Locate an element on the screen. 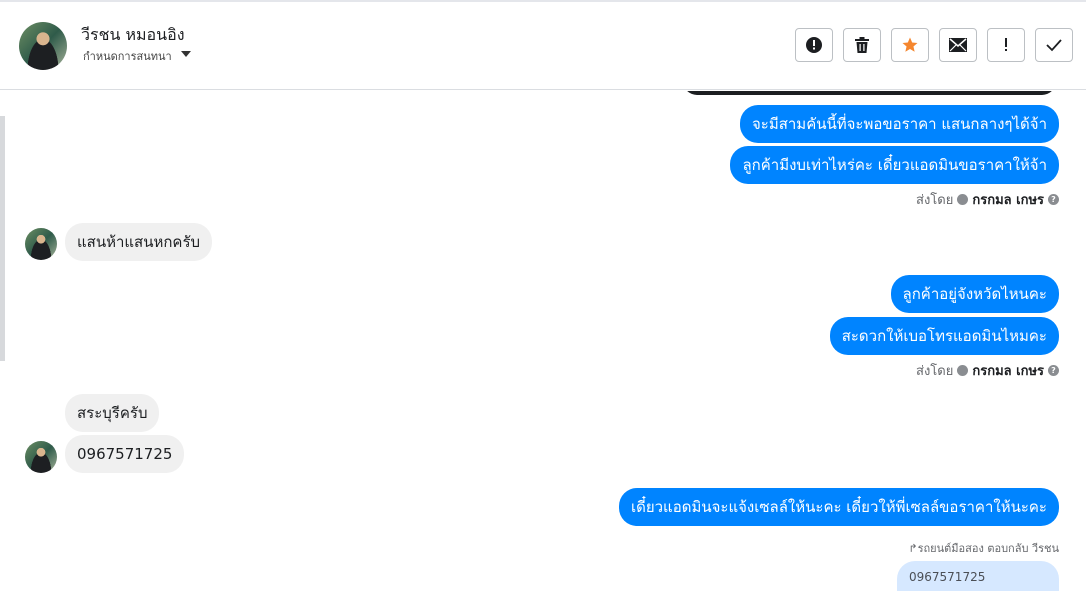 The height and width of the screenshot is (591, 1086). conversation-settings-label: กำหนดการสนทนา is located at coordinates (127, 56).